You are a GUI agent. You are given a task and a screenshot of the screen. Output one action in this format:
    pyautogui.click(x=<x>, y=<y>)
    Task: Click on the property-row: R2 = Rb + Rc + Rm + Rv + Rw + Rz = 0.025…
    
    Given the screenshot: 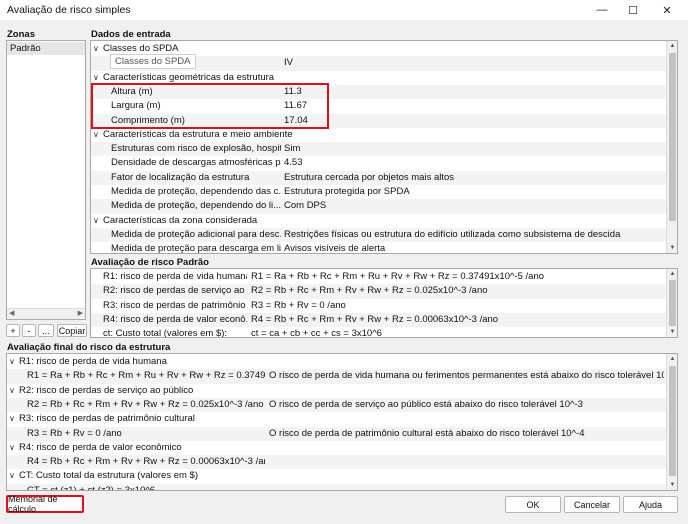 What is the action you would take?
    pyautogui.click(x=336, y=405)
    